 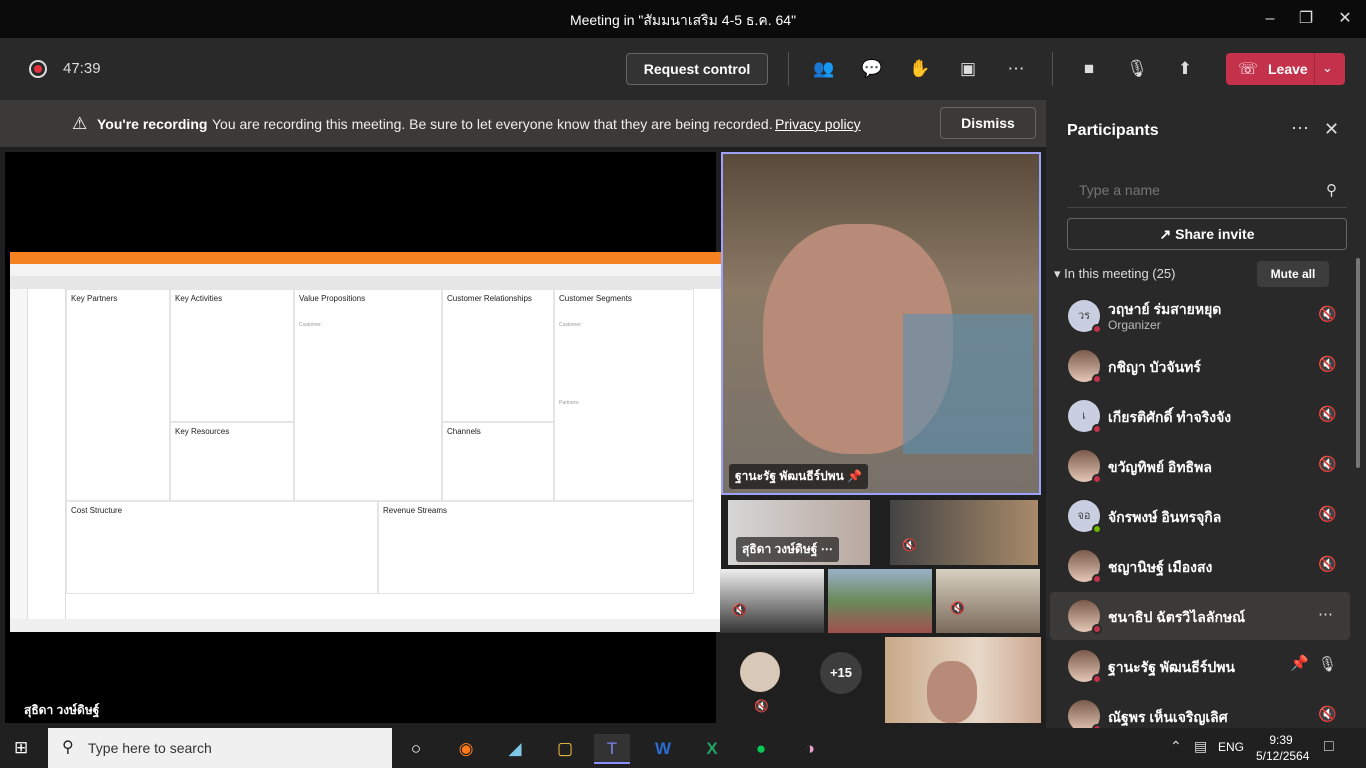 I want to click on chevron-down-icon: ⌄, so click(x=1327, y=68).